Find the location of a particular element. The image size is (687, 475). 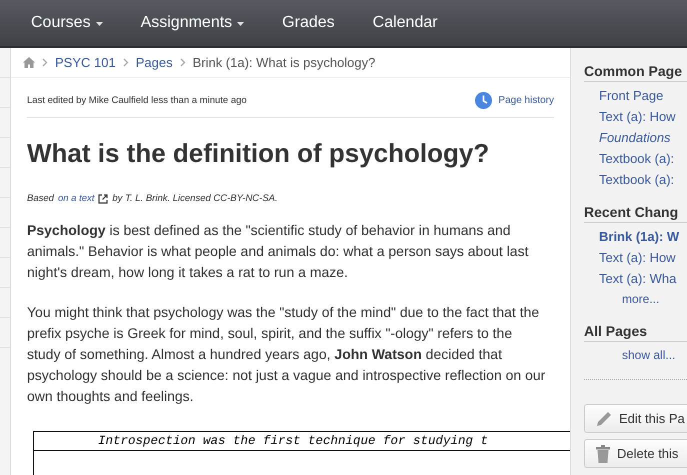

nav-link: Grades is located at coordinates (308, 23).